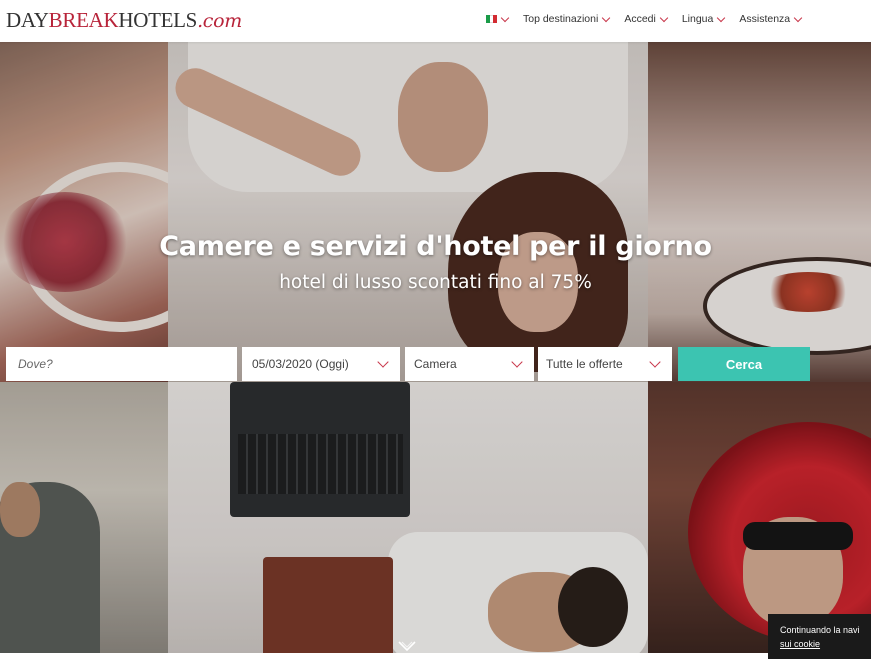 The width and height of the screenshot is (871, 659). Describe the element at coordinates (158, 20) in the screenshot. I see `logo-hotels: HOTELS` at that location.